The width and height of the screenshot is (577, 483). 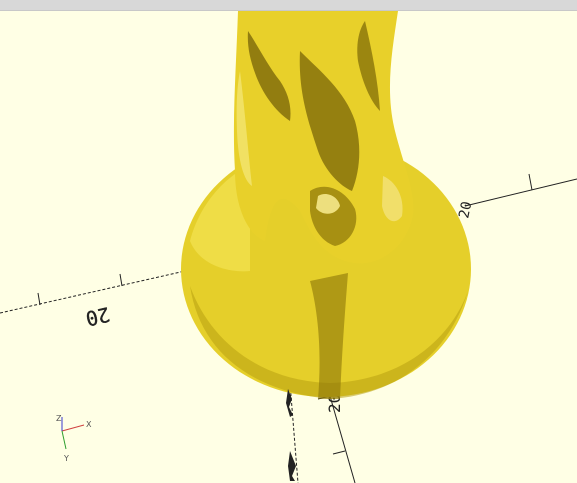 I want to click on gizmo-label-z: Z, so click(x=59, y=418).